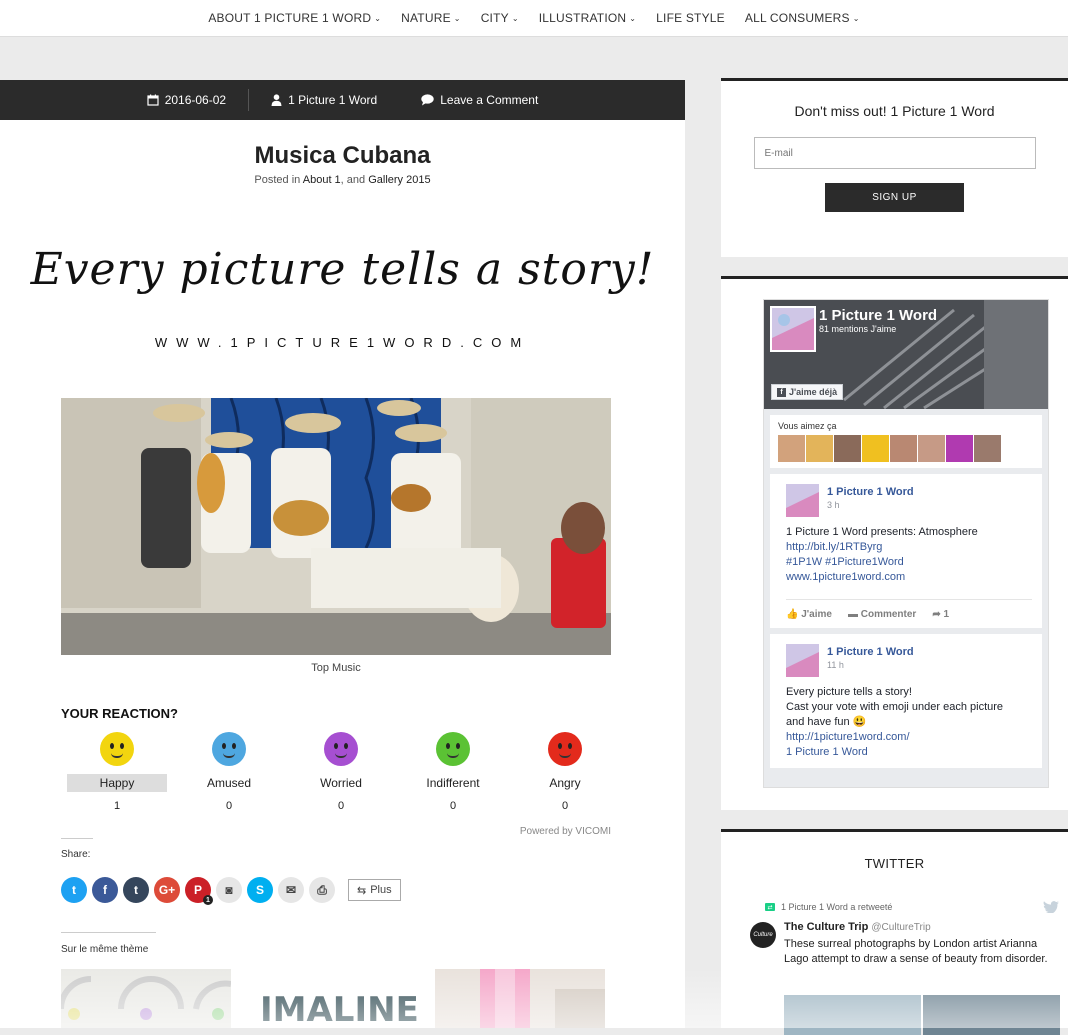 This screenshot has width=1068, height=1035. Describe the element at coordinates (922, 1015) in the screenshot. I see `tweet-media` at that location.